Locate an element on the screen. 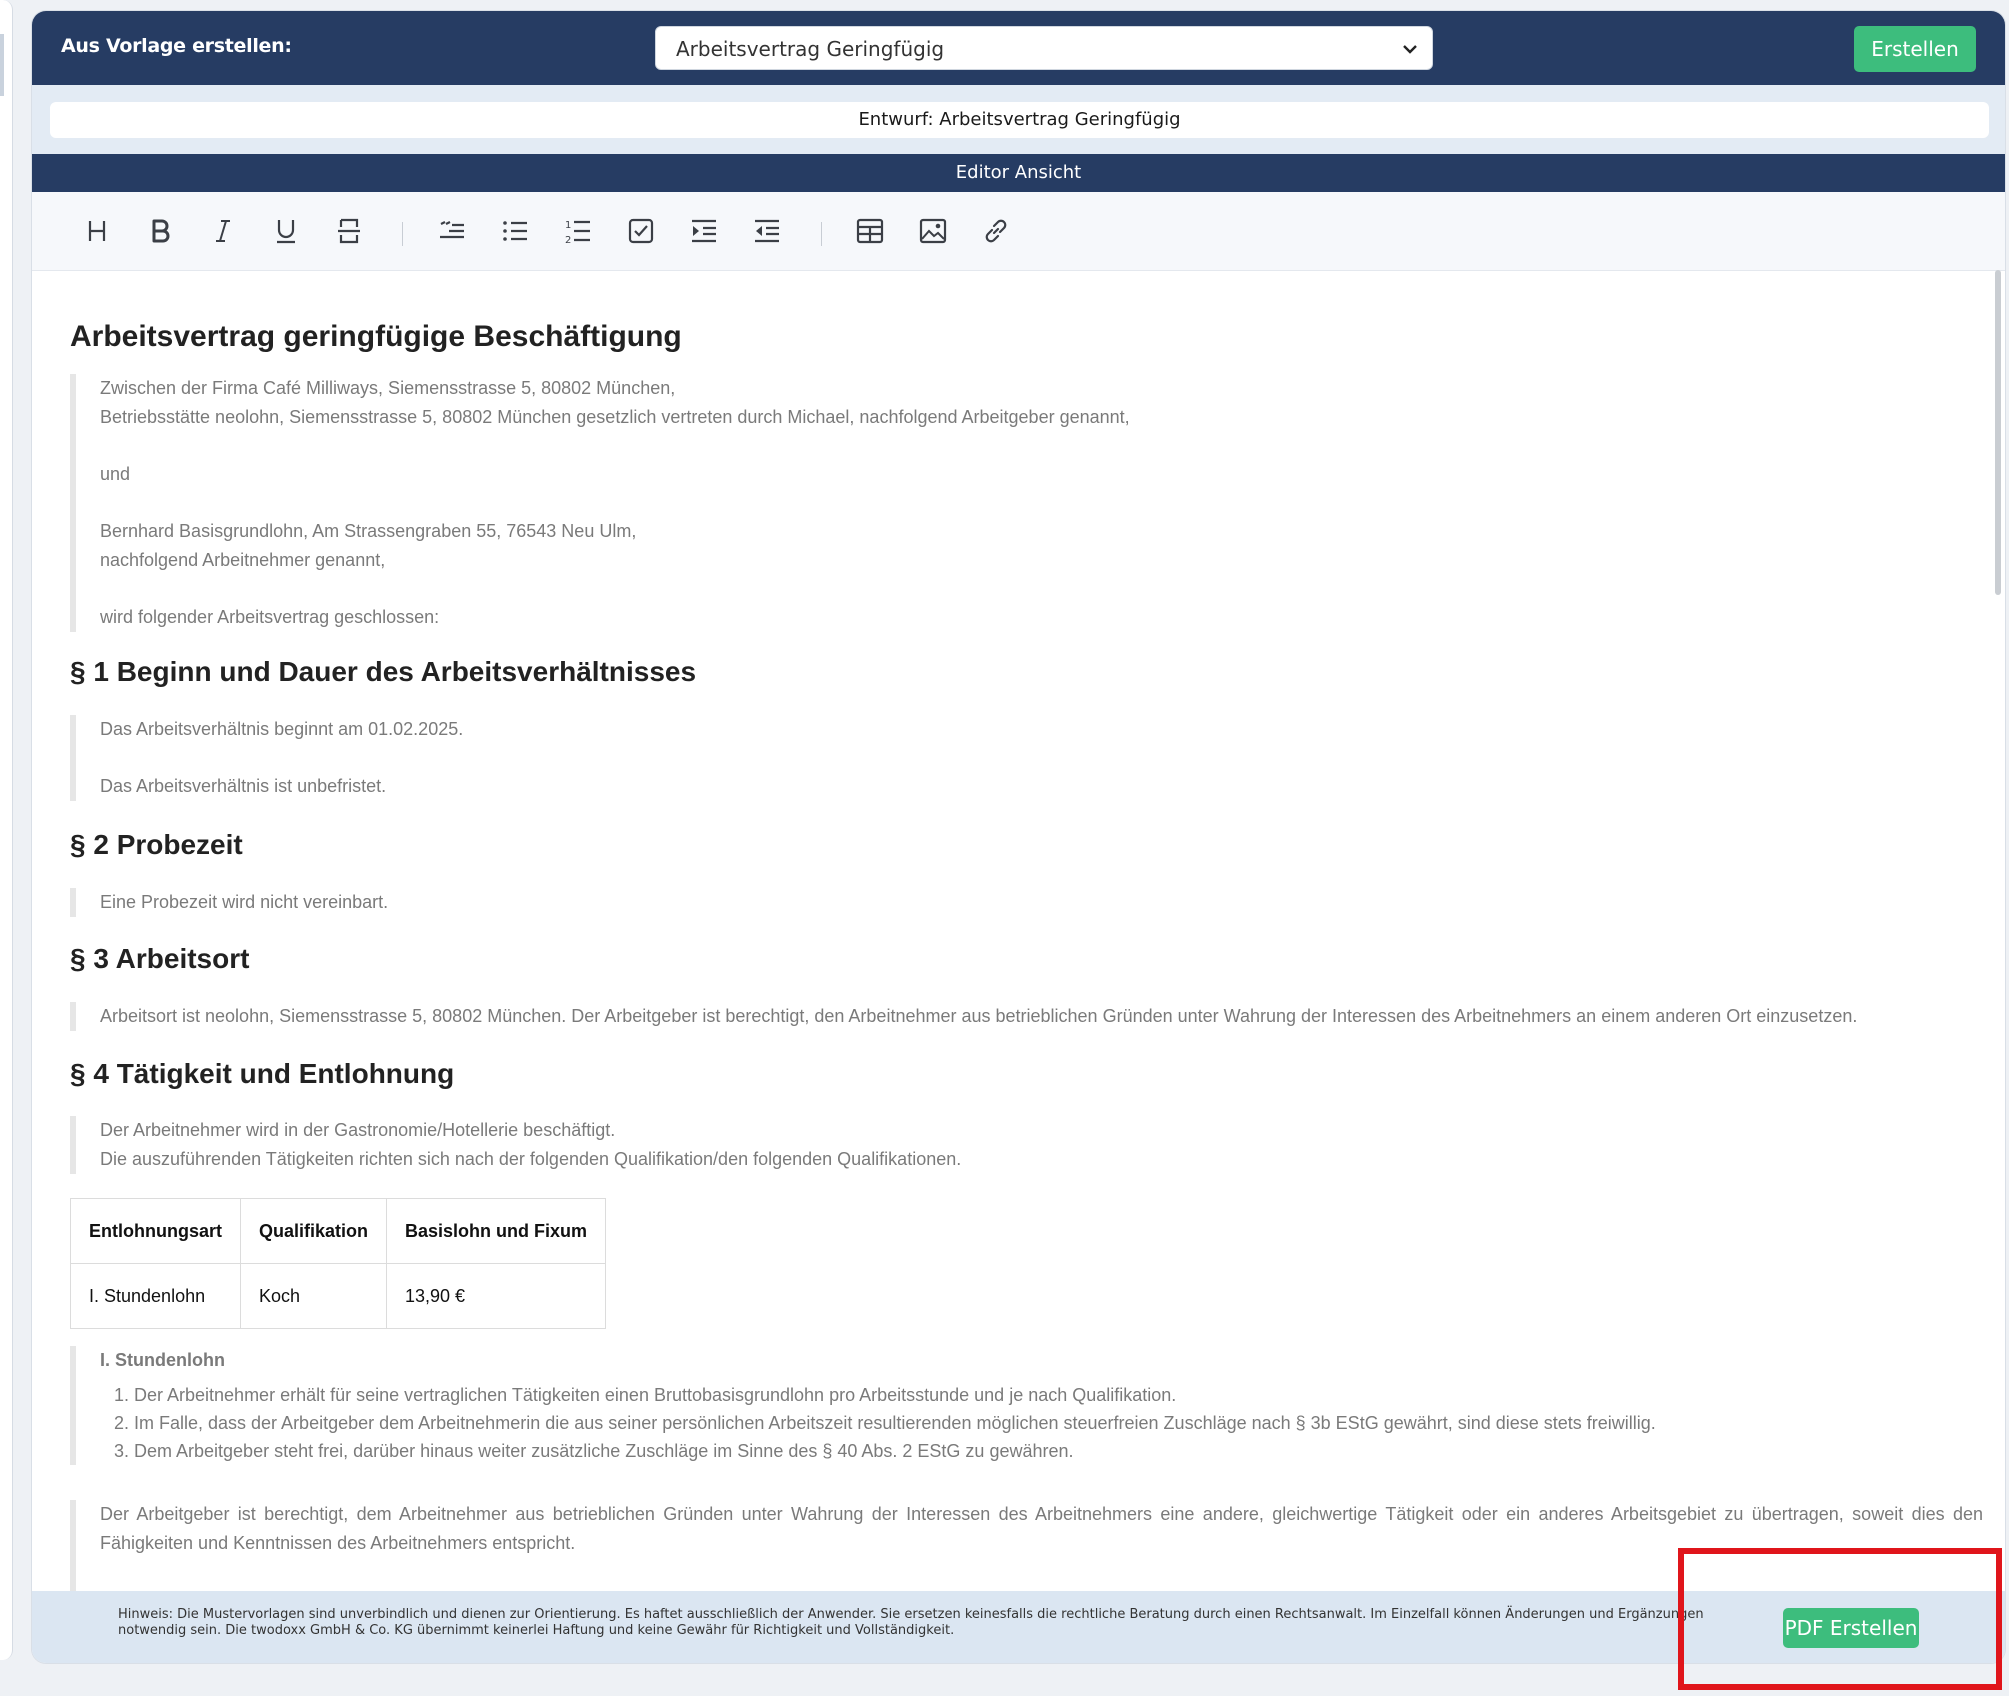 The width and height of the screenshot is (2009, 1696). create-button: Erstellen is located at coordinates (1915, 49).